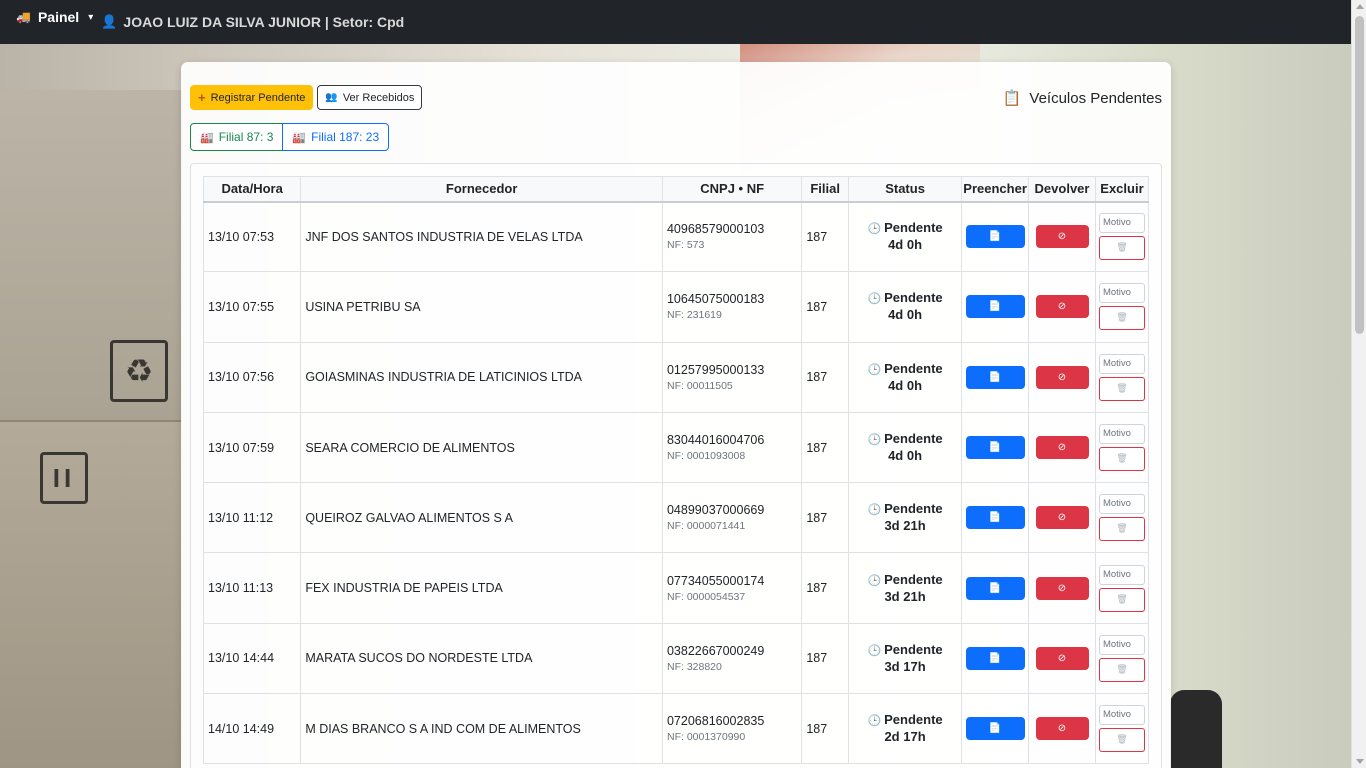 This screenshot has height=768, width=1366. What do you see at coordinates (905, 666) in the screenshot?
I see `elapsed-time: 3d 17h` at bounding box center [905, 666].